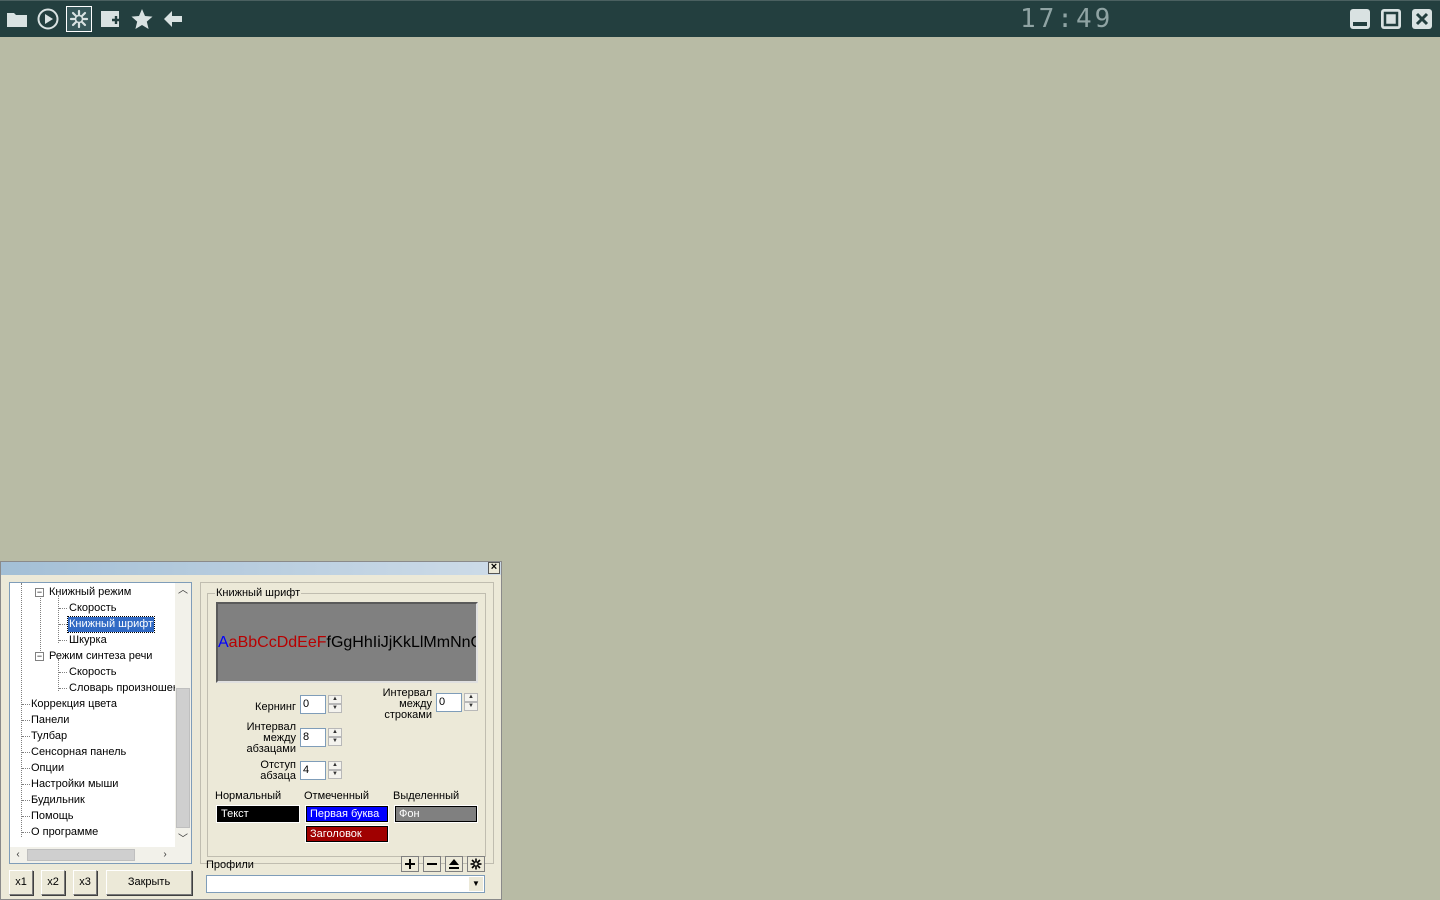 The height and width of the screenshot is (900, 1440). What do you see at coordinates (111, 19) in the screenshot?
I see `add-bookmark-icon` at bounding box center [111, 19].